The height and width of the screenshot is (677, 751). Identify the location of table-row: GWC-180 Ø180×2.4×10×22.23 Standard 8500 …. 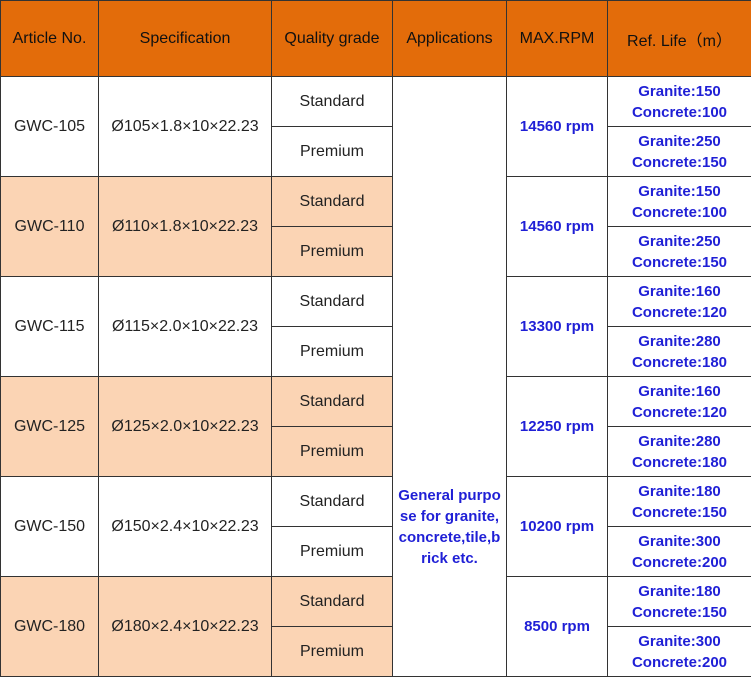
(376, 602).